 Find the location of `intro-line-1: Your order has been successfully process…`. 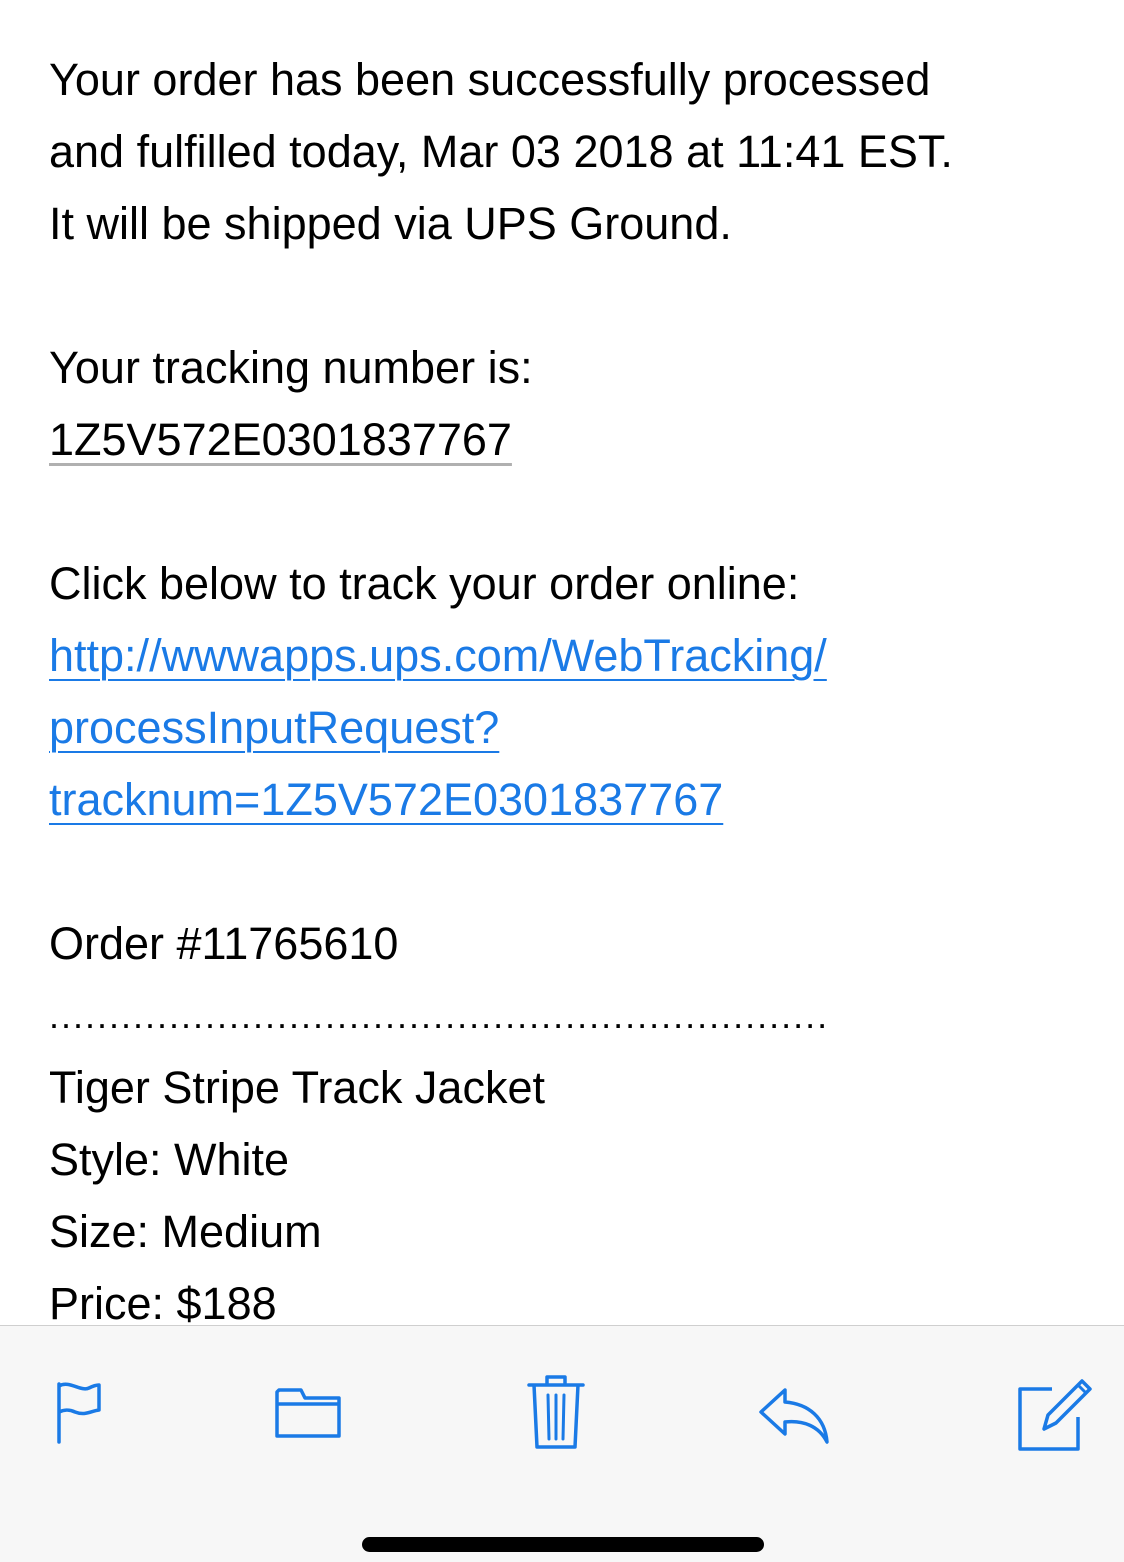

intro-line-1: Your order has been successfully process… is located at coordinates (490, 79).